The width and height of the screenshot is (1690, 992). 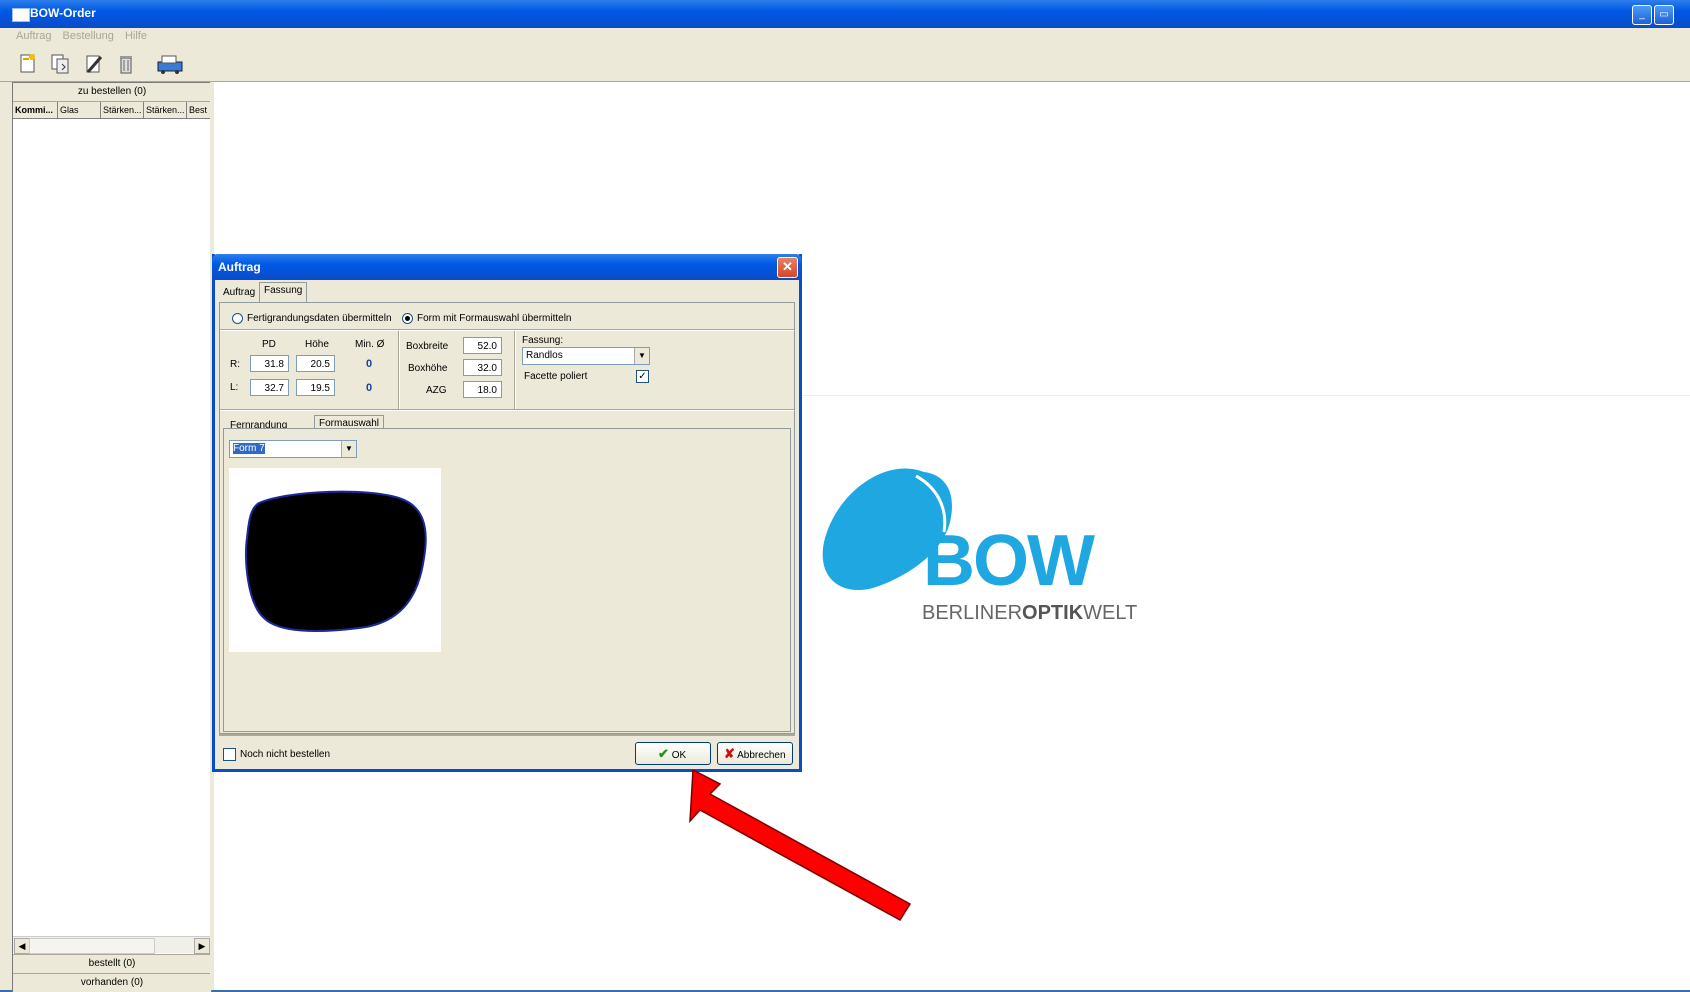 What do you see at coordinates (482, 389) in the screenshot?
I see `azg-input: 18.0` at bounding box center [482, 389].